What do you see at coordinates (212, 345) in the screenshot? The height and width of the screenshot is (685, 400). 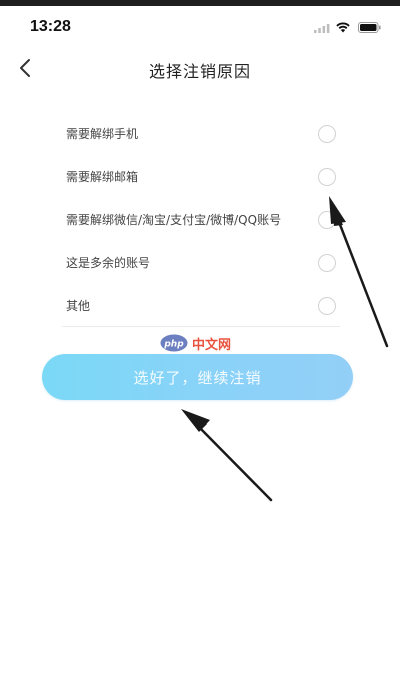 I see `watermark-text: 中文网` at bounding box center [212, 345].